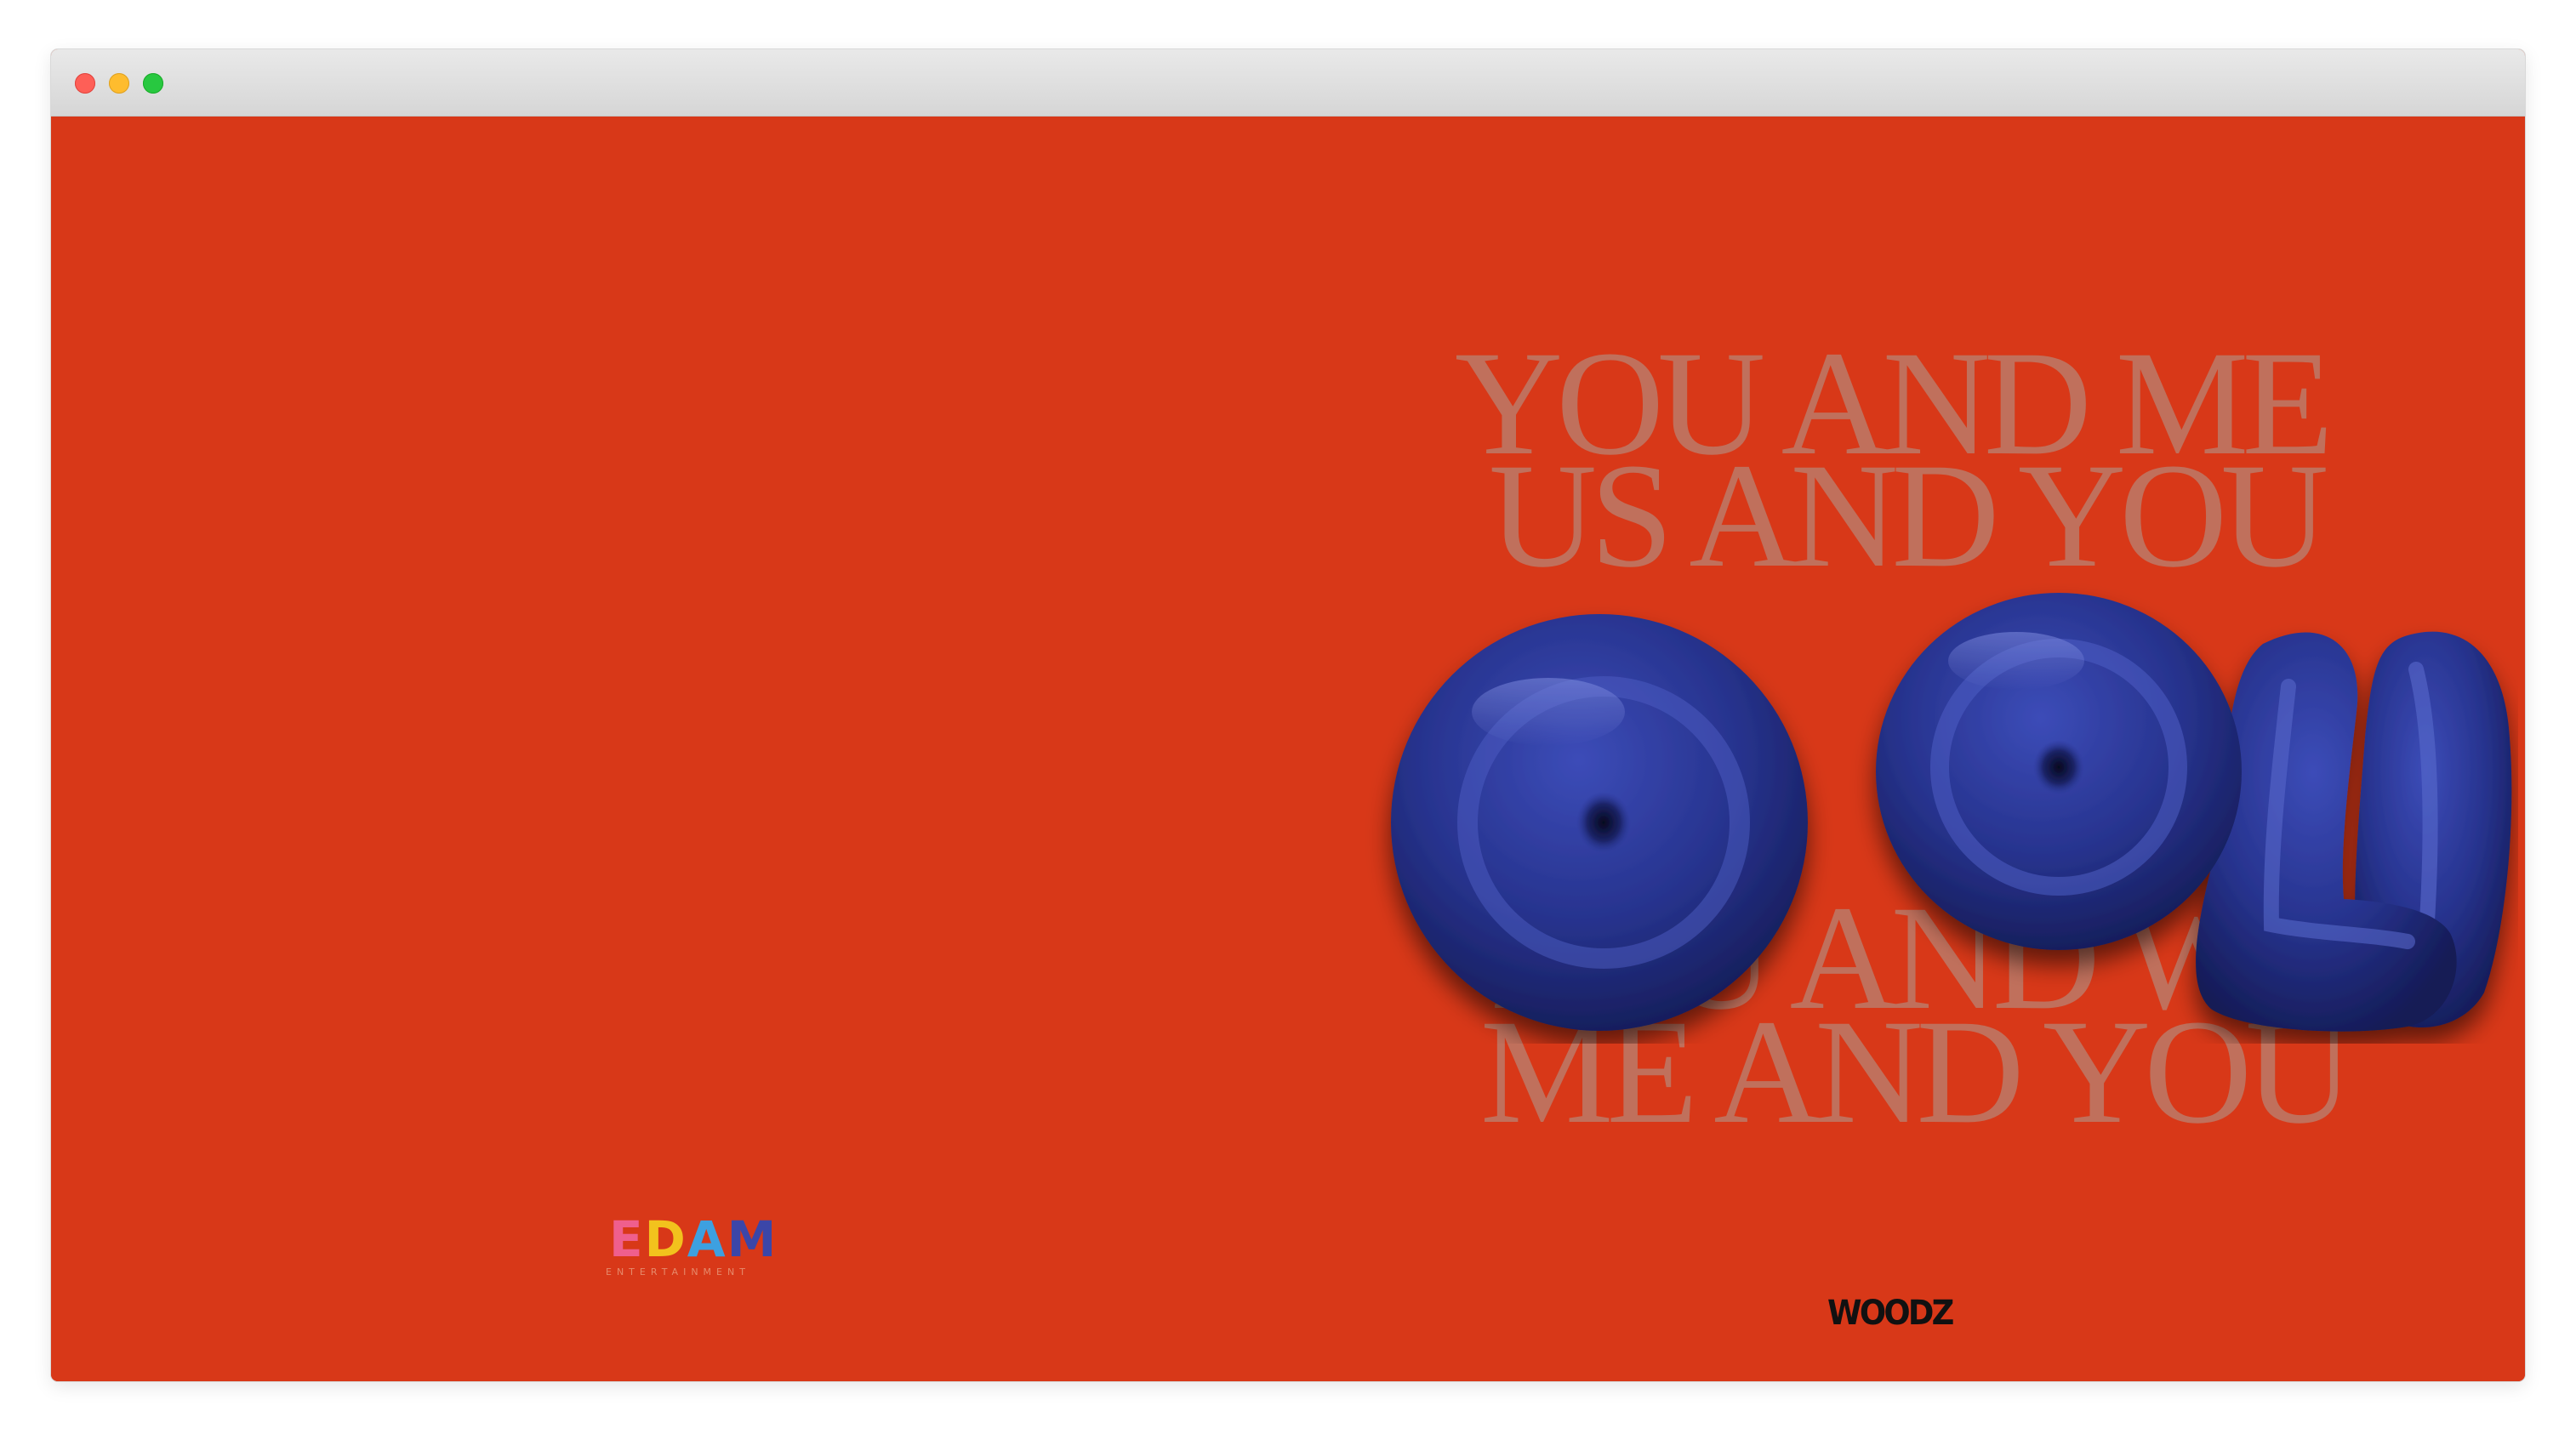  Describe the element at coordinates (707, 1239) in the screenshot. I see `edam-letter-a: A` at that location.